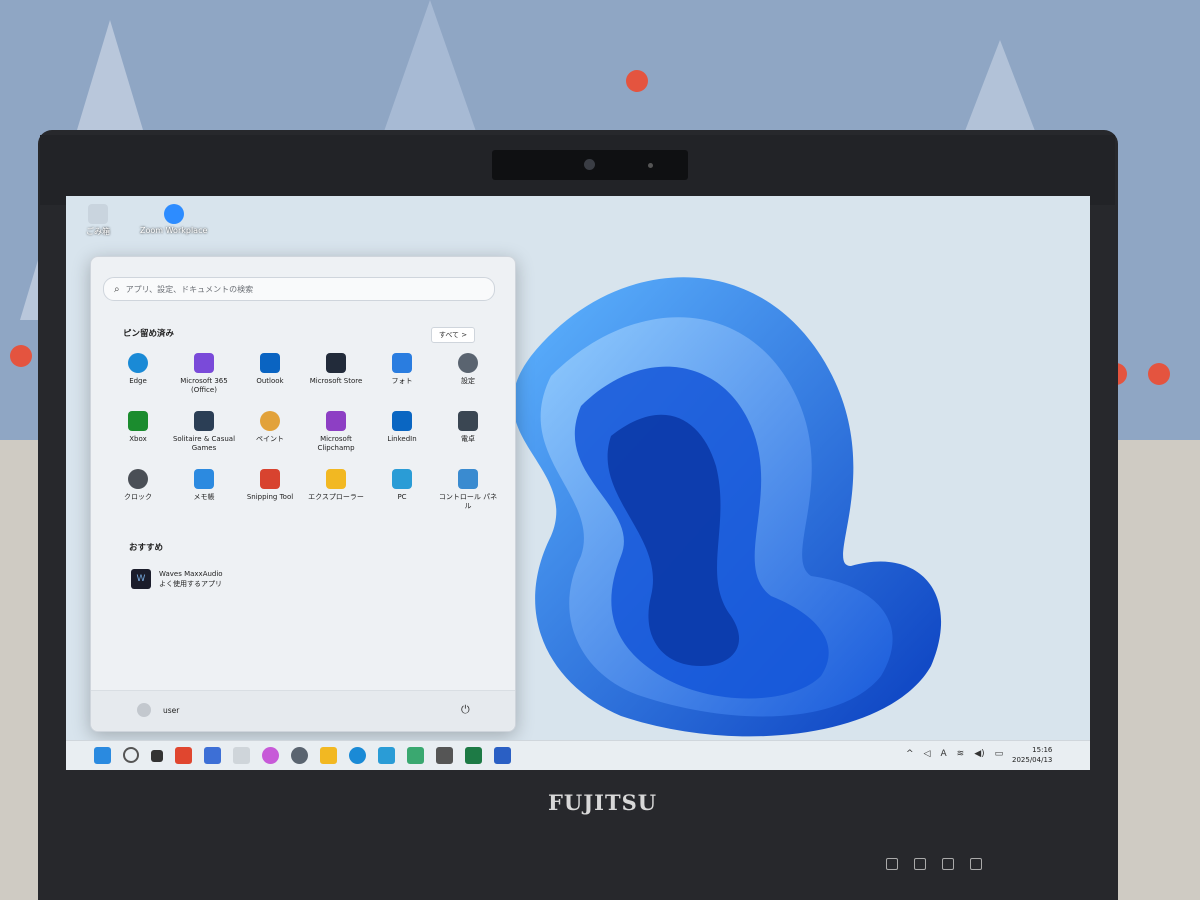 This screenshot has height=900, width=1200. I want to click on app-label: 電卓, so click(468, 439).